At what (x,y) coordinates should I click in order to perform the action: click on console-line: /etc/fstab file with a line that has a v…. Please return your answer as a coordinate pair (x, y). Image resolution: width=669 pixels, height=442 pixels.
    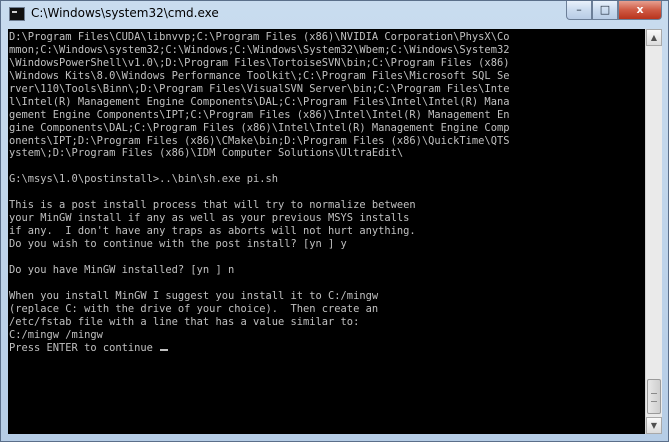
    Looking at the image, I should click on (184, 321).